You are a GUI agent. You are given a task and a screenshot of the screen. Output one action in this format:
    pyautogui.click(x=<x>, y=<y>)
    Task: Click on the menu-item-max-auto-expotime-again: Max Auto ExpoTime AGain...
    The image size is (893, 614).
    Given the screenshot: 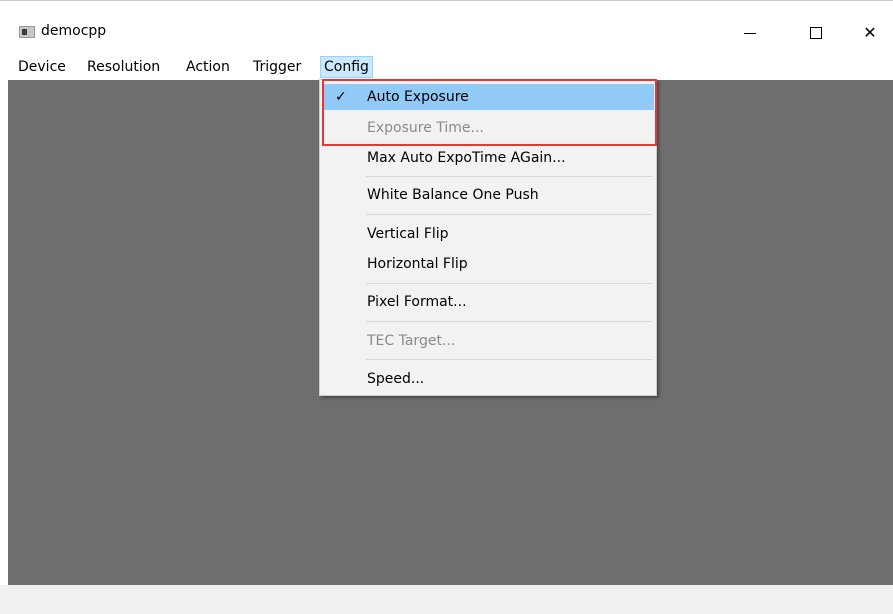 What is the action you would take?
    pyautogui.click(x=488, y=158)
    